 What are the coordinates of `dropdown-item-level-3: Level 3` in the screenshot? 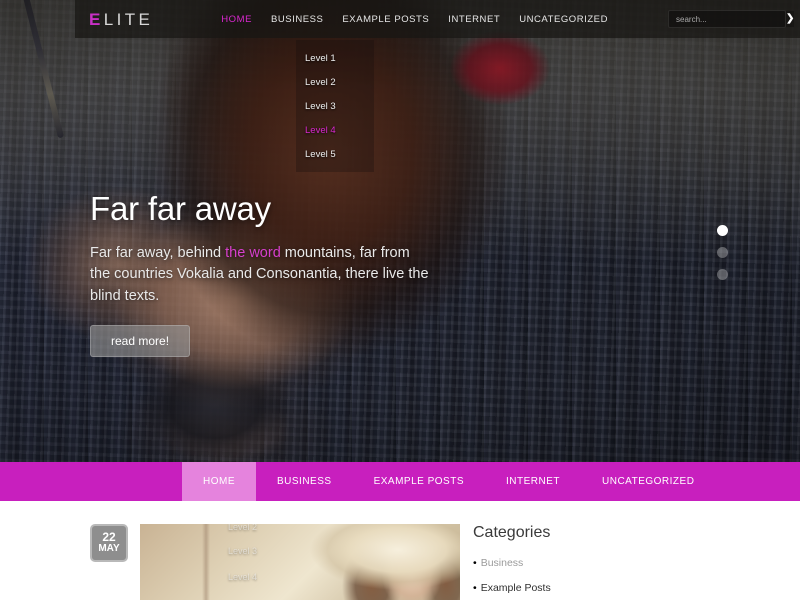 It's located at (335, 106).